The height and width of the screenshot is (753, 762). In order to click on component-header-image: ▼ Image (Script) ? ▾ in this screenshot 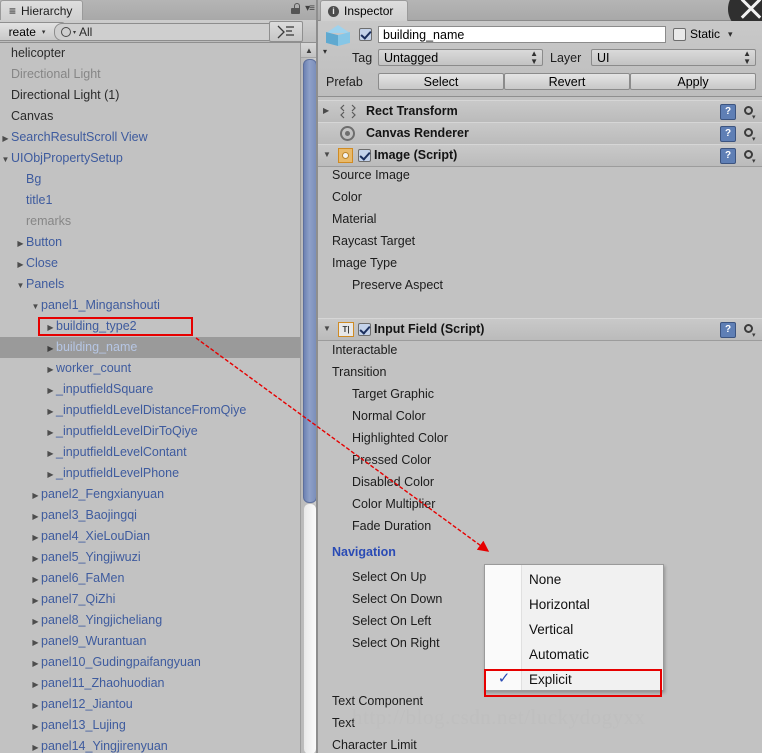, I will do `click(540, 155)`.